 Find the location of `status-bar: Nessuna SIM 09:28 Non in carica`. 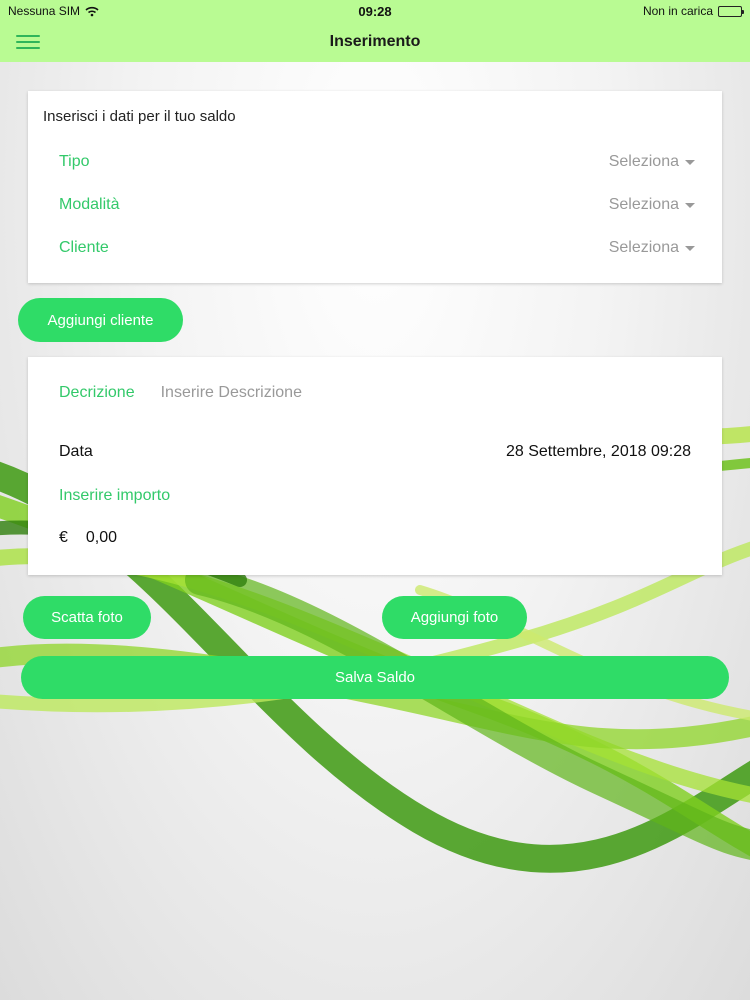

status-bar: Nessuna SIM 09:28 Non in carica is located at coordinates (375, 11).